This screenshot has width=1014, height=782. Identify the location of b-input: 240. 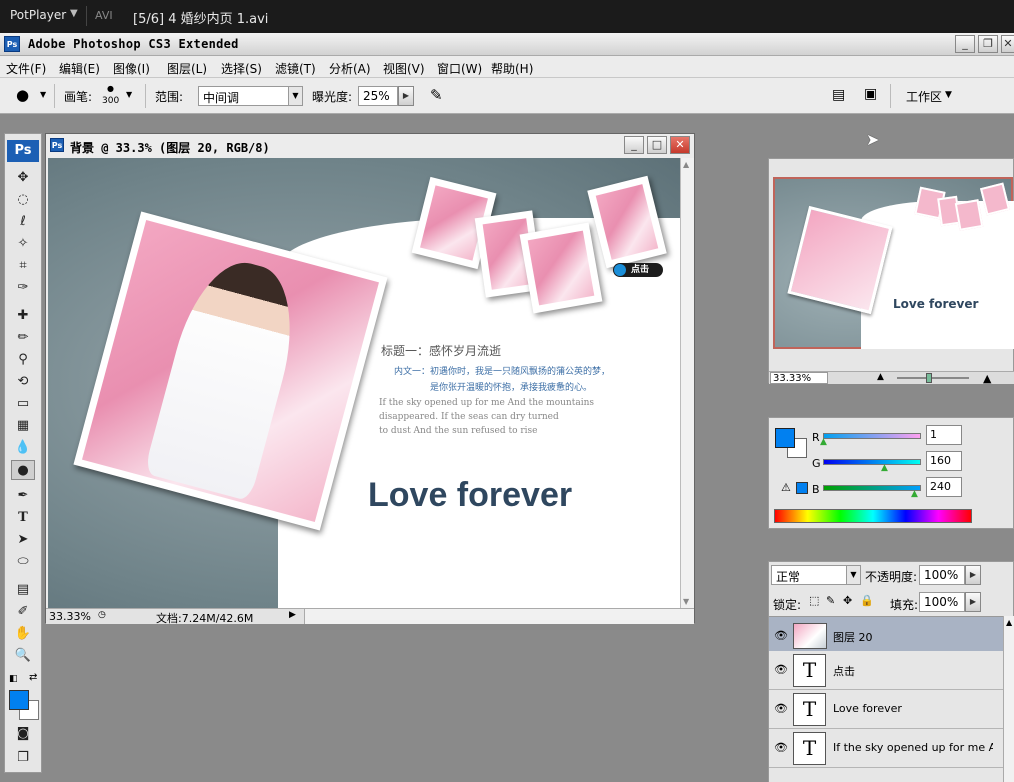
(944, 487).